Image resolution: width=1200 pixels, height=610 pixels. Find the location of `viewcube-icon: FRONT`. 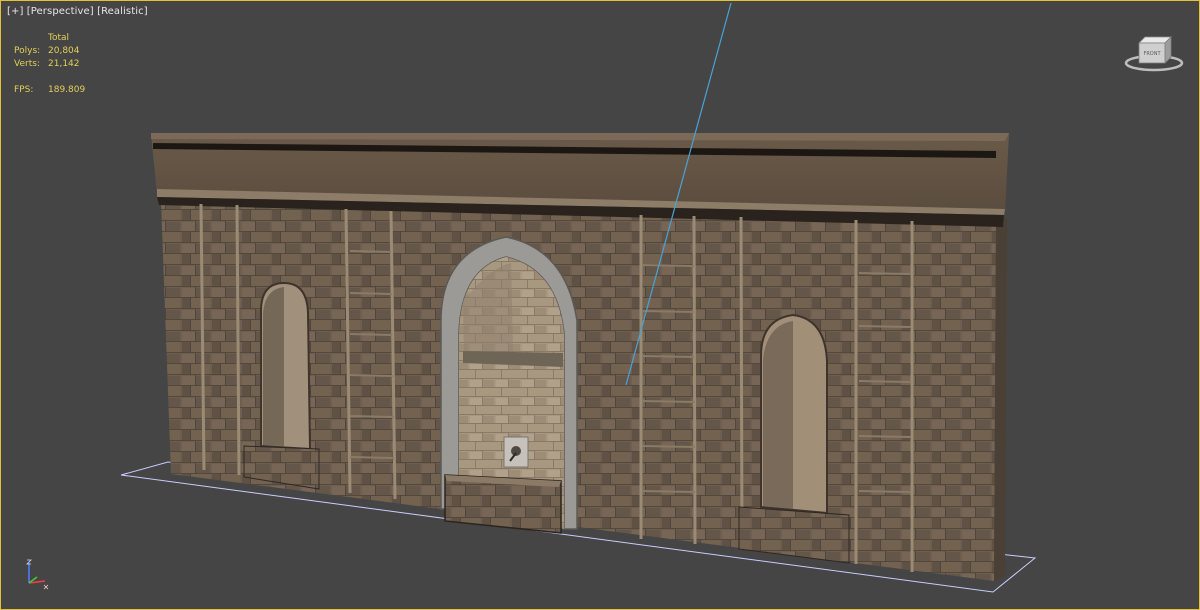

viewcube-icon: FRONT is located at coordinates (1154, 52).